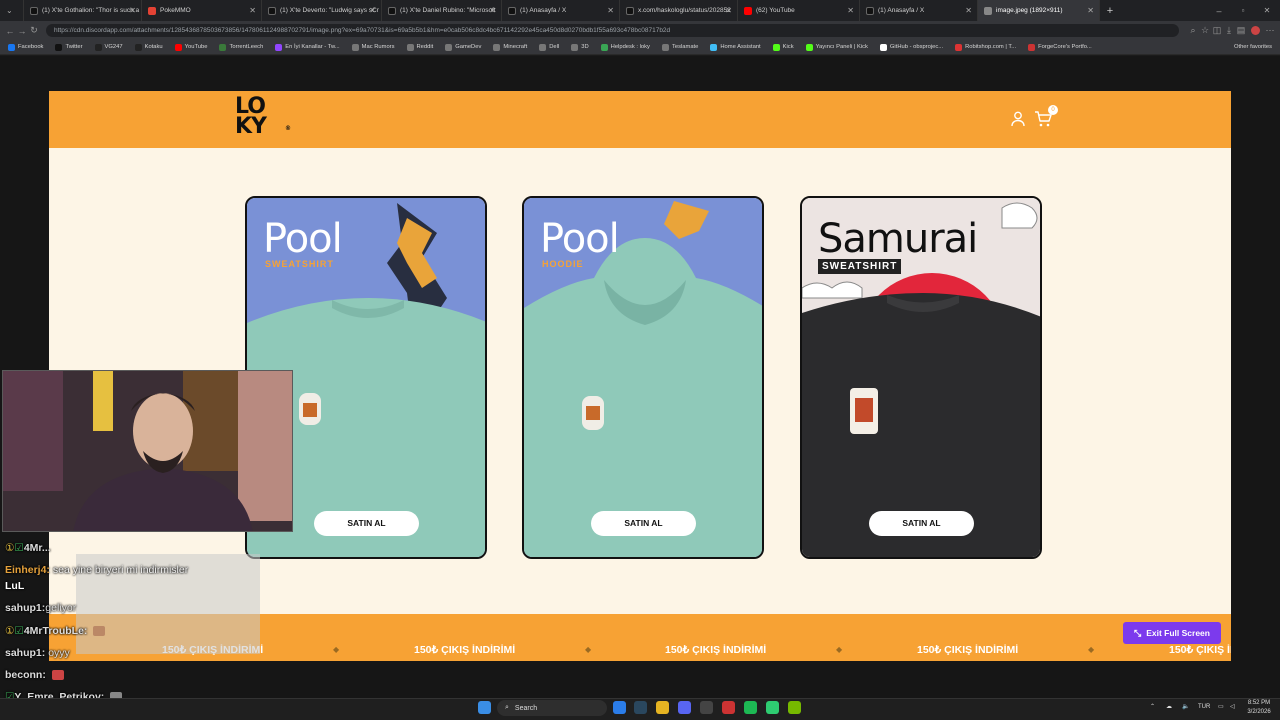  What do you see at coordinates (1169, 706) in the screenshot?
I see `cloud-icon: ☁` at bounding box center [1169, 706].